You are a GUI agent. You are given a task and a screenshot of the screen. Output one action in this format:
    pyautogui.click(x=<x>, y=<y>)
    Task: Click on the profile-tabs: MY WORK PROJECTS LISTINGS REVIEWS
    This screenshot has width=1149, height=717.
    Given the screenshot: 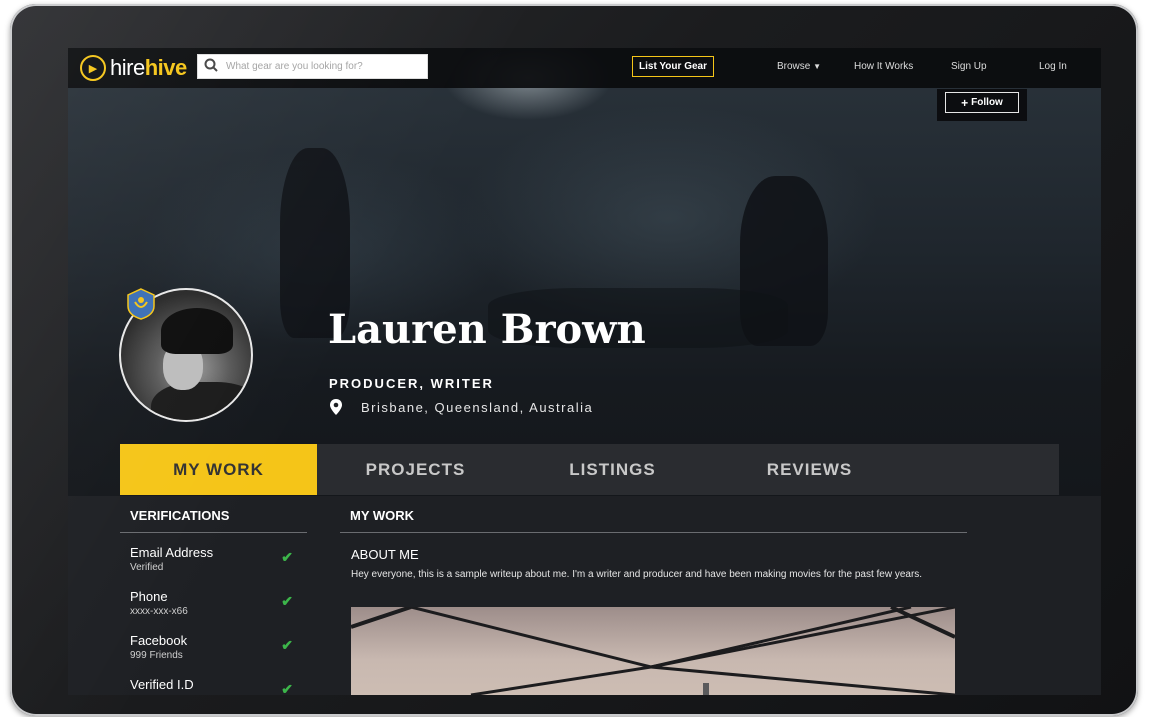 What is the action you would take?
    pyautogui.click(x=589, y=469)
    